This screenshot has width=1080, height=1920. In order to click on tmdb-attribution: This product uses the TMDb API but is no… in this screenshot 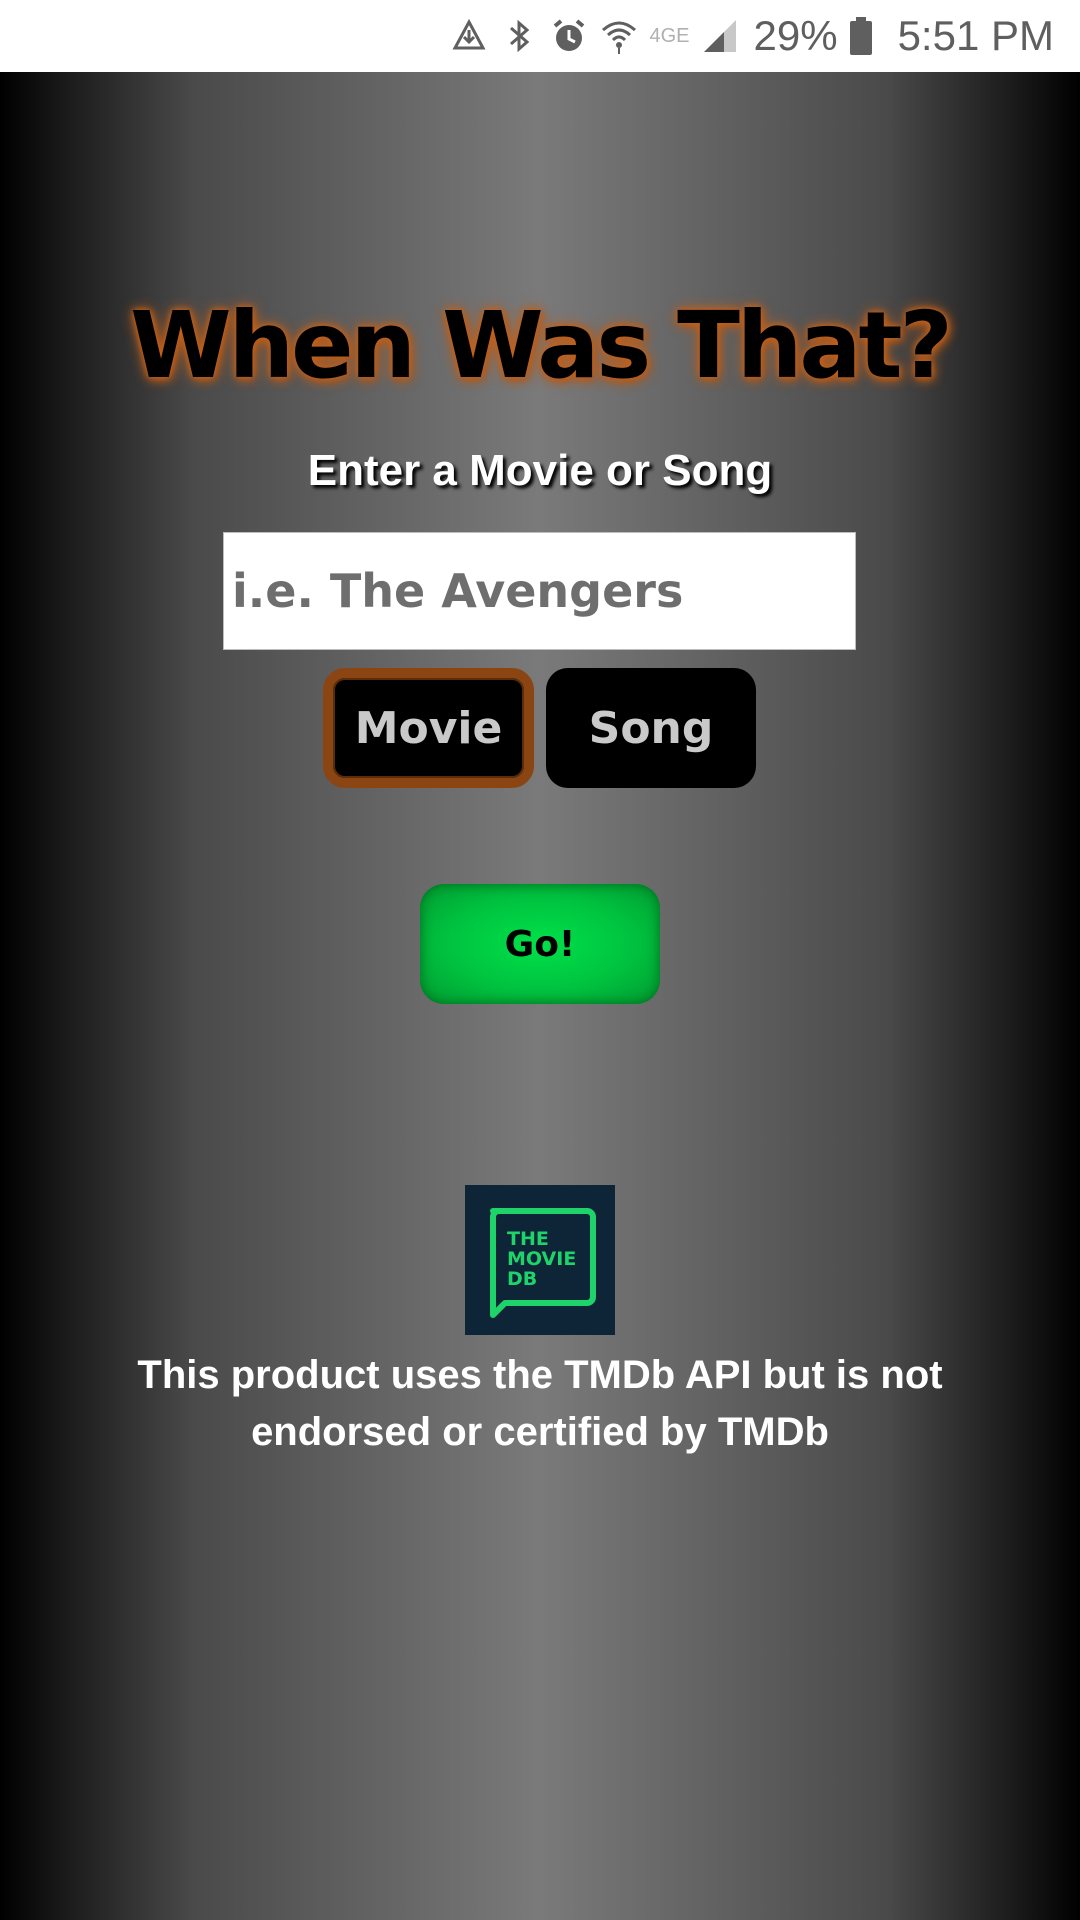, I will do `click(540, 1403)`.